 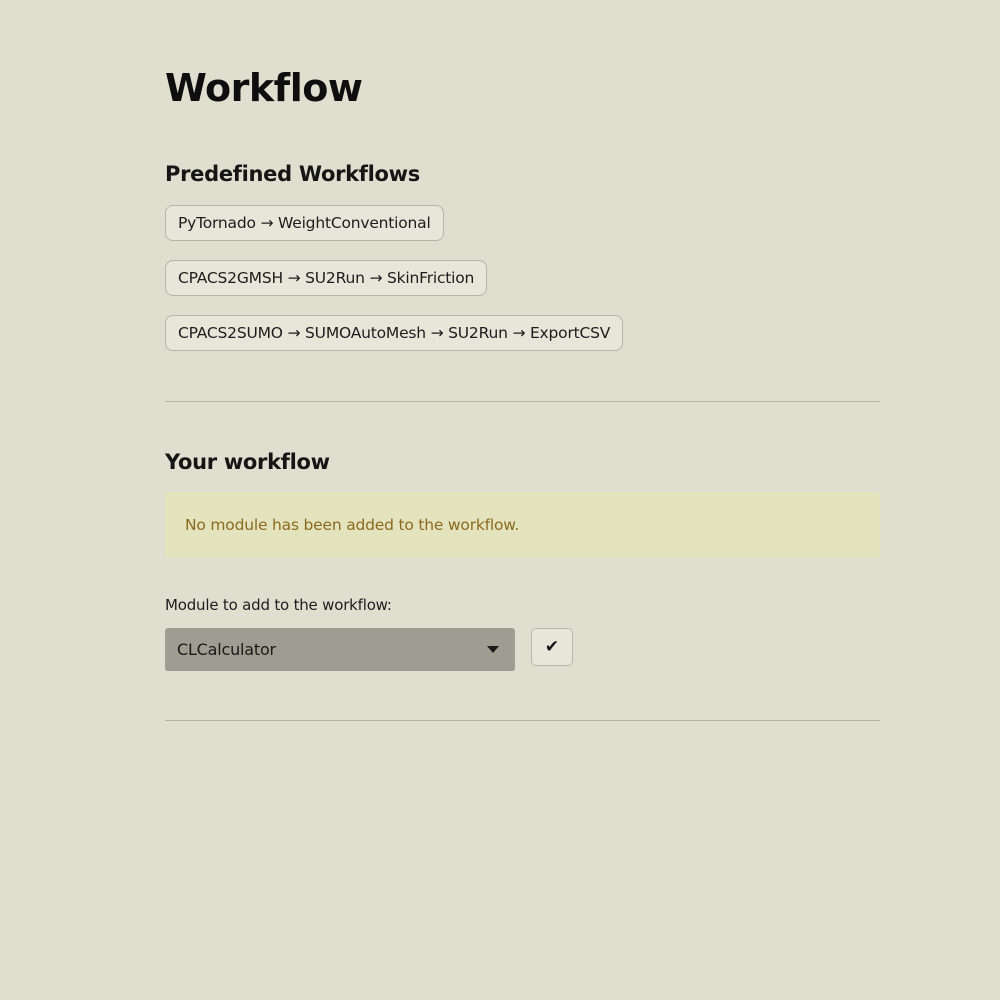 I want to click on module-select-value: CLCalculator, so click(x=226, y=649).